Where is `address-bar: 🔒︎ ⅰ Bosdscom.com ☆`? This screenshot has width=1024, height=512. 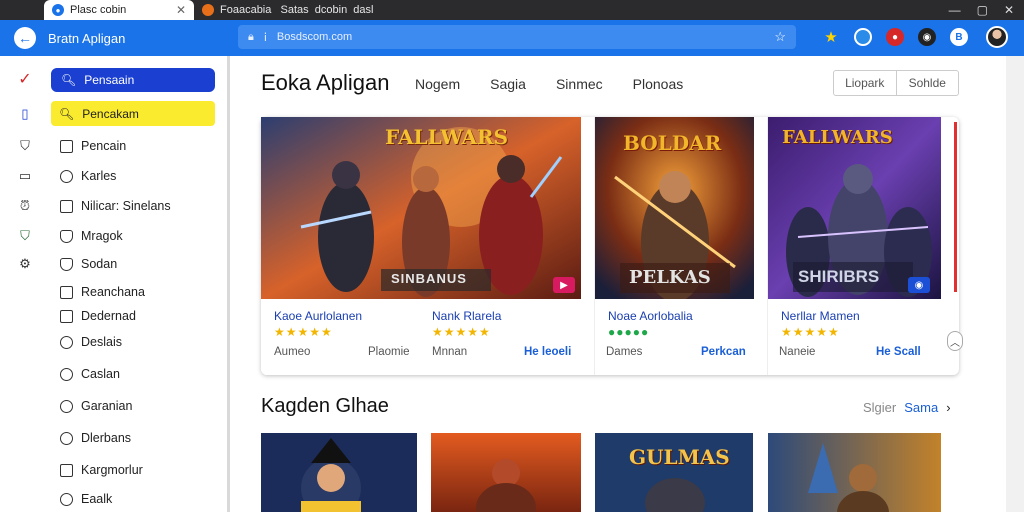
address-bar: 🔒︎ ⅰ Bosdscom.com ☆ is located at coordinates (517, 37).